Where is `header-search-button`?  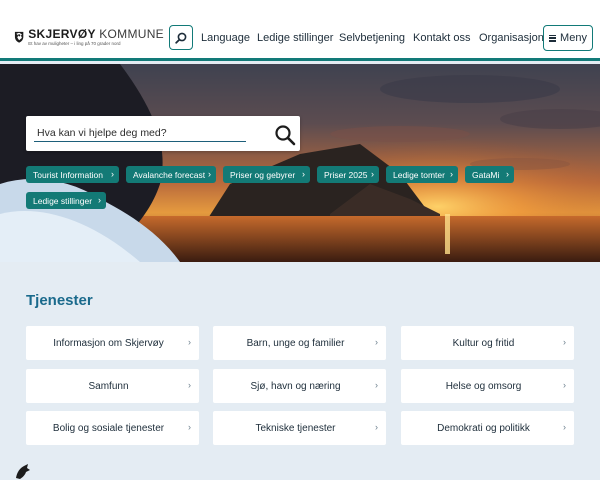
header-search-button is located at coordinates (181, 37).